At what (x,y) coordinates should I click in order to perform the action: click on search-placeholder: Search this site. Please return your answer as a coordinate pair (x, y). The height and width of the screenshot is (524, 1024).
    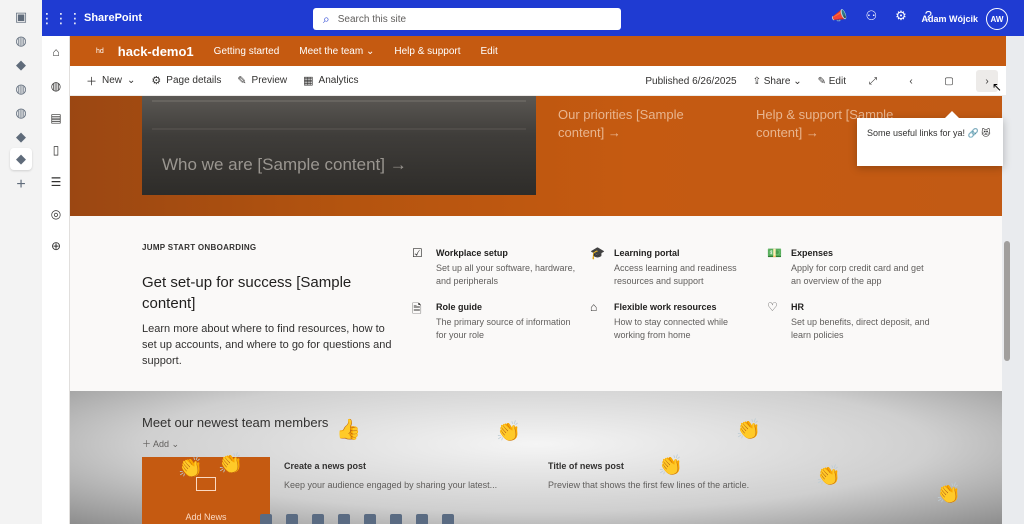
    Looking at the image, I should click on (372, 19).